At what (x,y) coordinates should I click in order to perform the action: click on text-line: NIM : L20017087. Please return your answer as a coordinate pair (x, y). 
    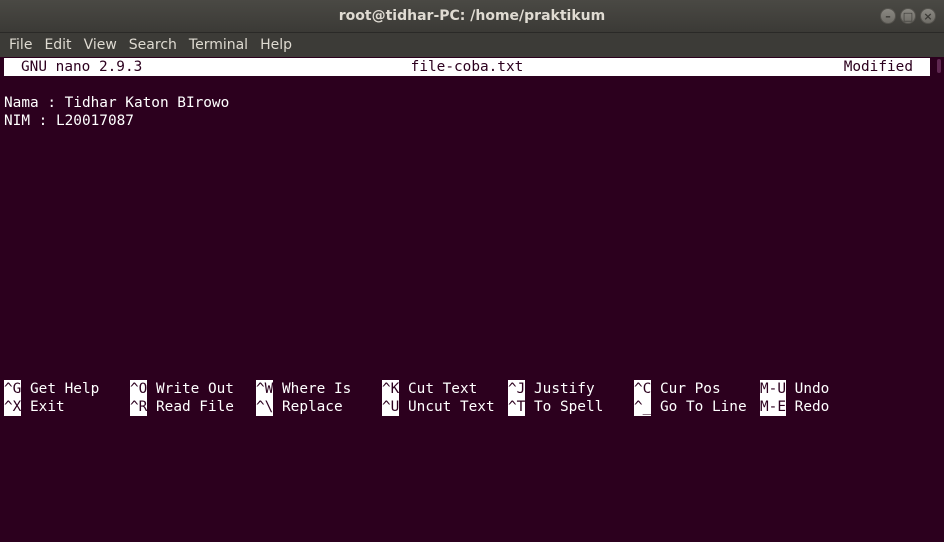
    Looking at the image, I should click on (69, 121).